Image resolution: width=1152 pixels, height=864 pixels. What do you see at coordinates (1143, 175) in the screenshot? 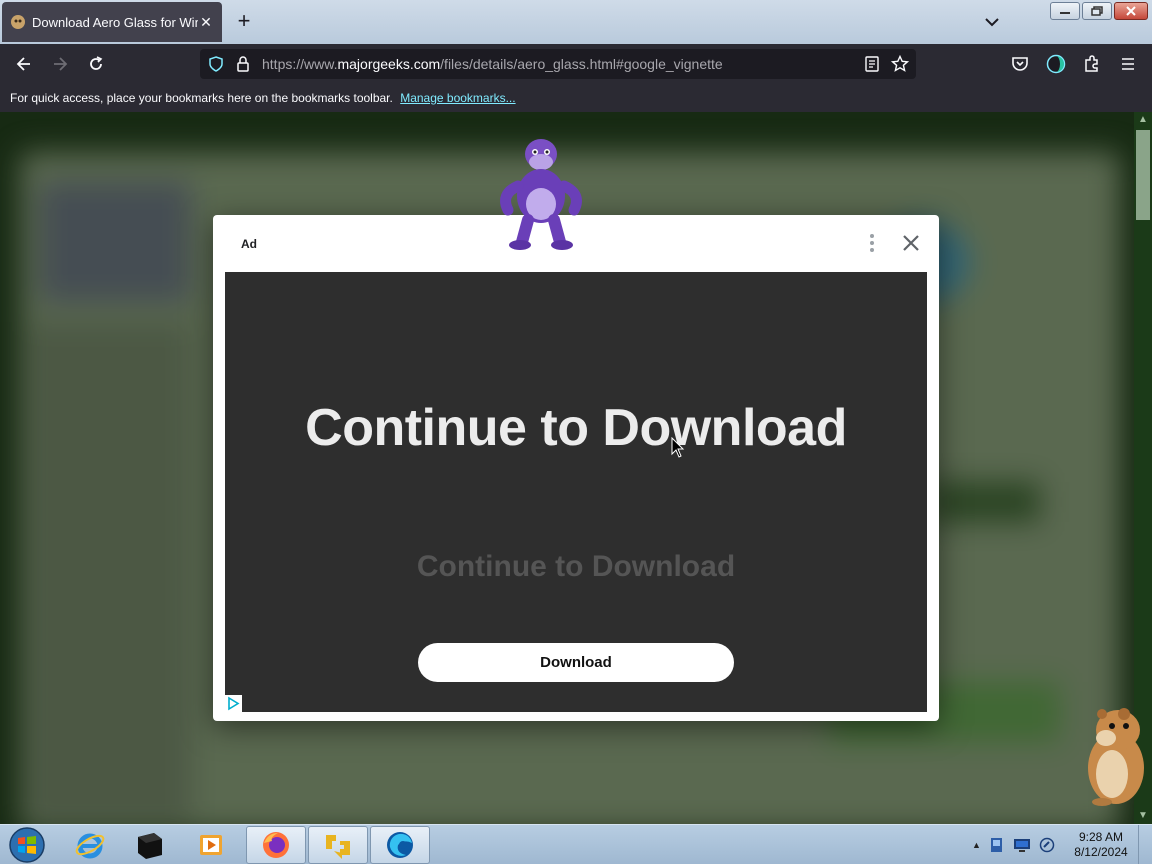
I see `scrollbar-thumb` at bounding box center [1143, 175].